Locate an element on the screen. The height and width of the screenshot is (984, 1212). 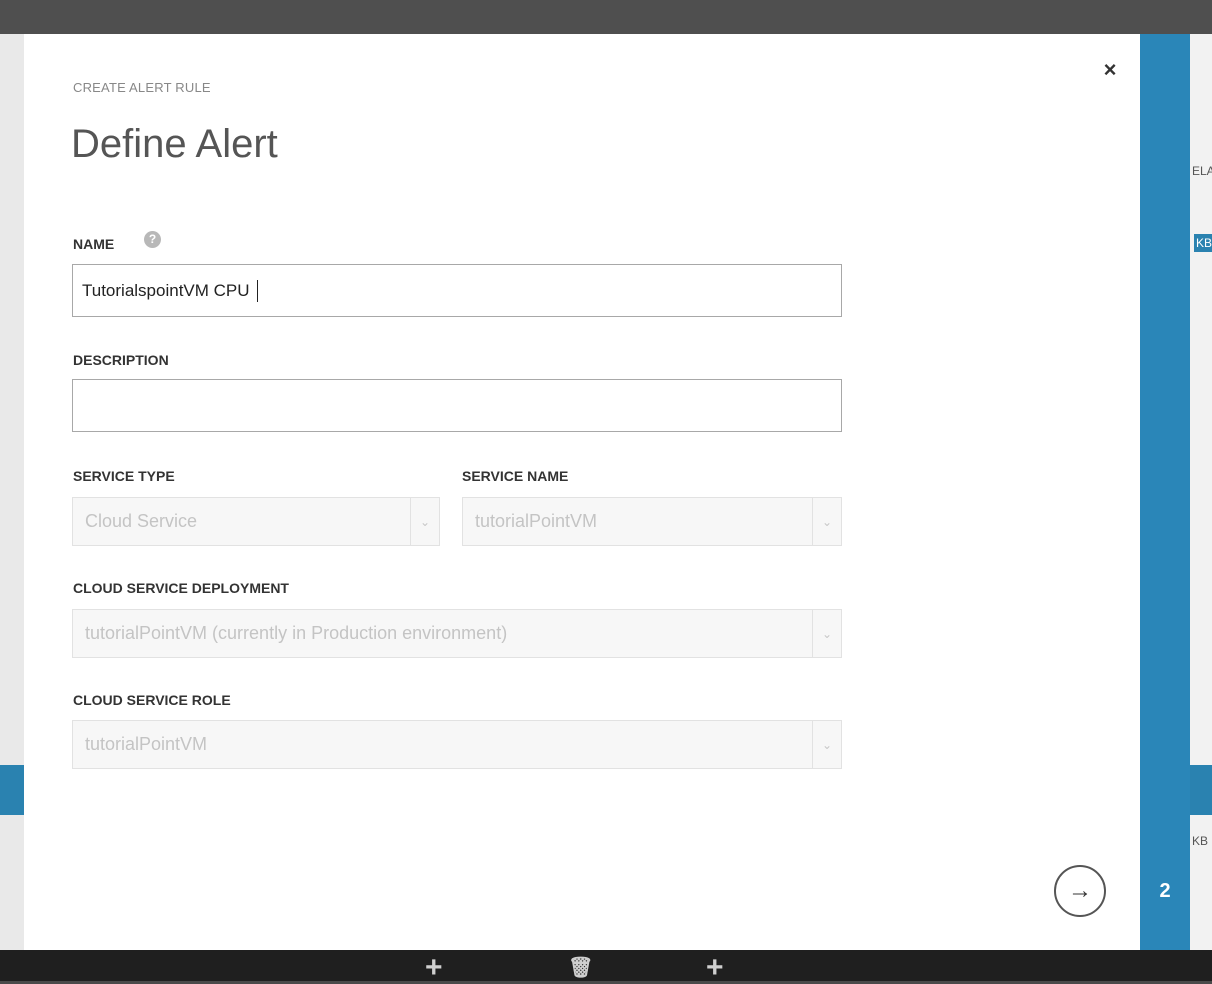
description-input is located at coordinates (457, 405).